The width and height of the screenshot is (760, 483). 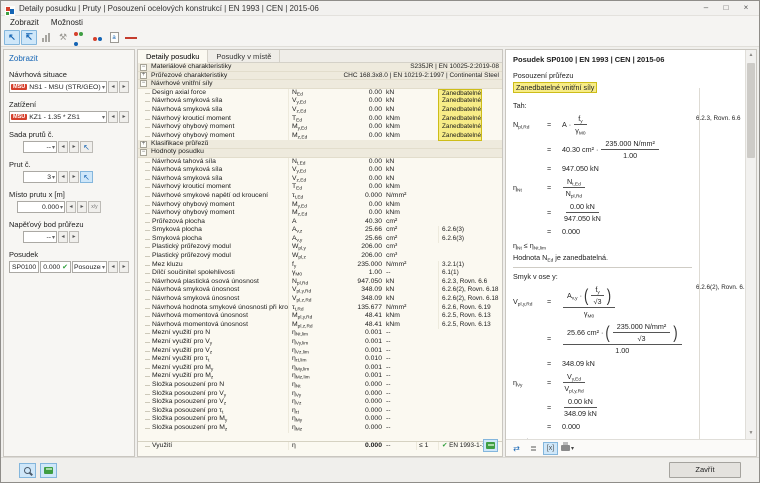 What do you see at coordinates (751, 55) in the screenshot?
I see `scroll-up-icon: ▲` at bounding box center [751, 55].